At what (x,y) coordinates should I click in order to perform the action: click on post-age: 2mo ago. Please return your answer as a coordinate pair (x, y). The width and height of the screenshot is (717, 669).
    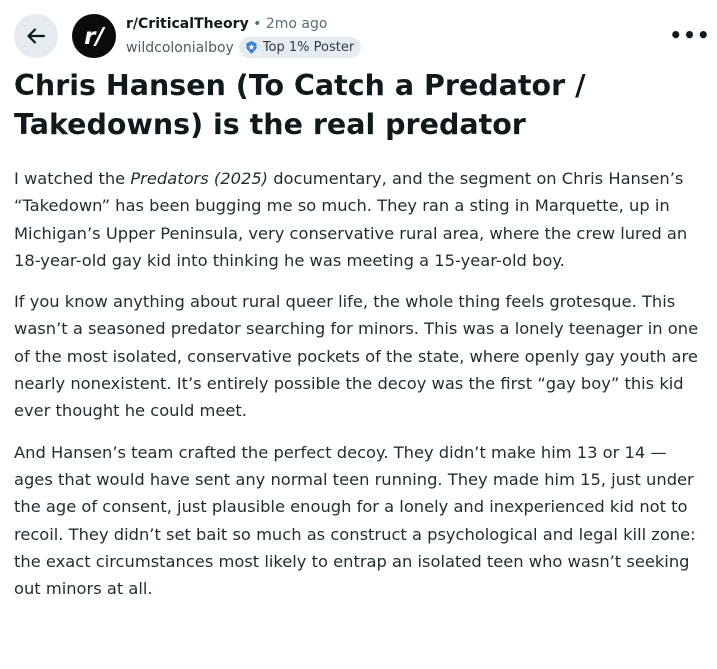
    Looking at the image, I should click on (296, 24).